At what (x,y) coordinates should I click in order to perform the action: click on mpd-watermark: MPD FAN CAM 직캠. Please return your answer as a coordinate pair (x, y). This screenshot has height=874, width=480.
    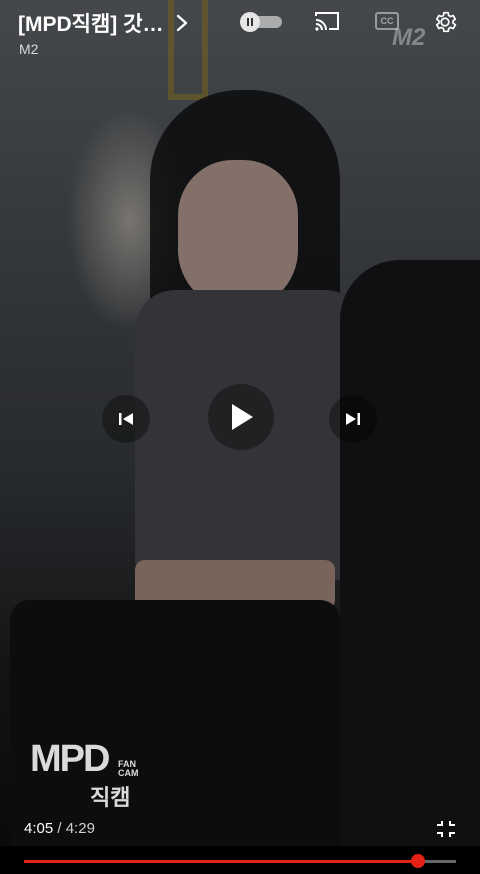
    Looking at the image, I should click on (89, 774).